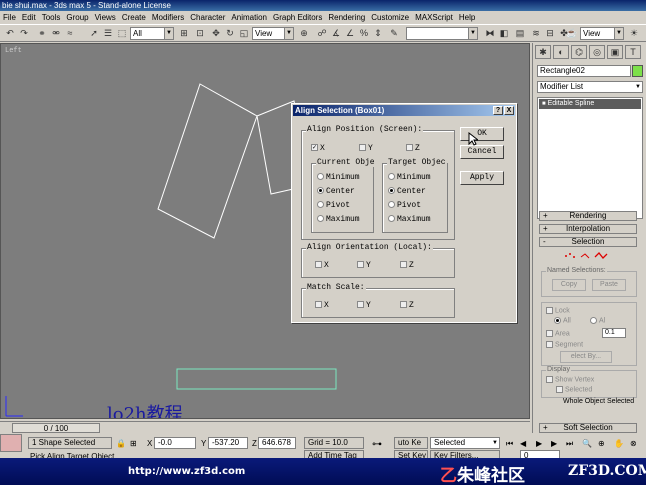 The width and height of the screenshot is (646, 485). I want to click on menu-file: File, so click(9, 17).